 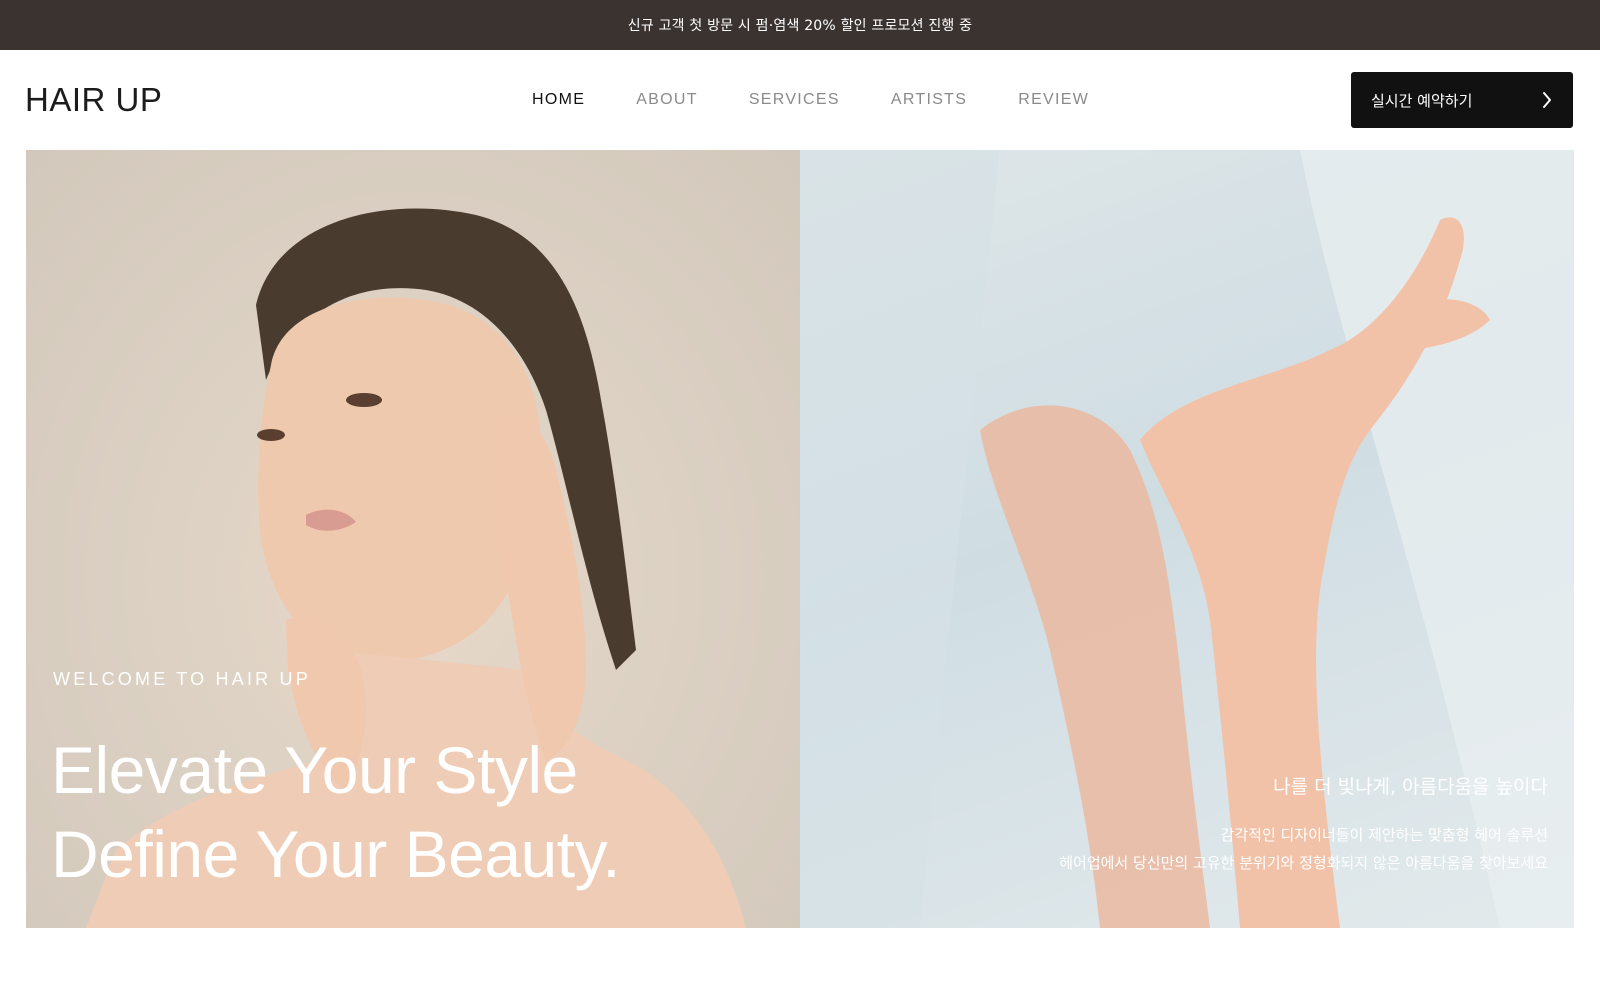 What do you see at coordinates (667, 100) in the screenshot?
I see `nav-item-about: ABOUT` at bounding box center [667, 100].